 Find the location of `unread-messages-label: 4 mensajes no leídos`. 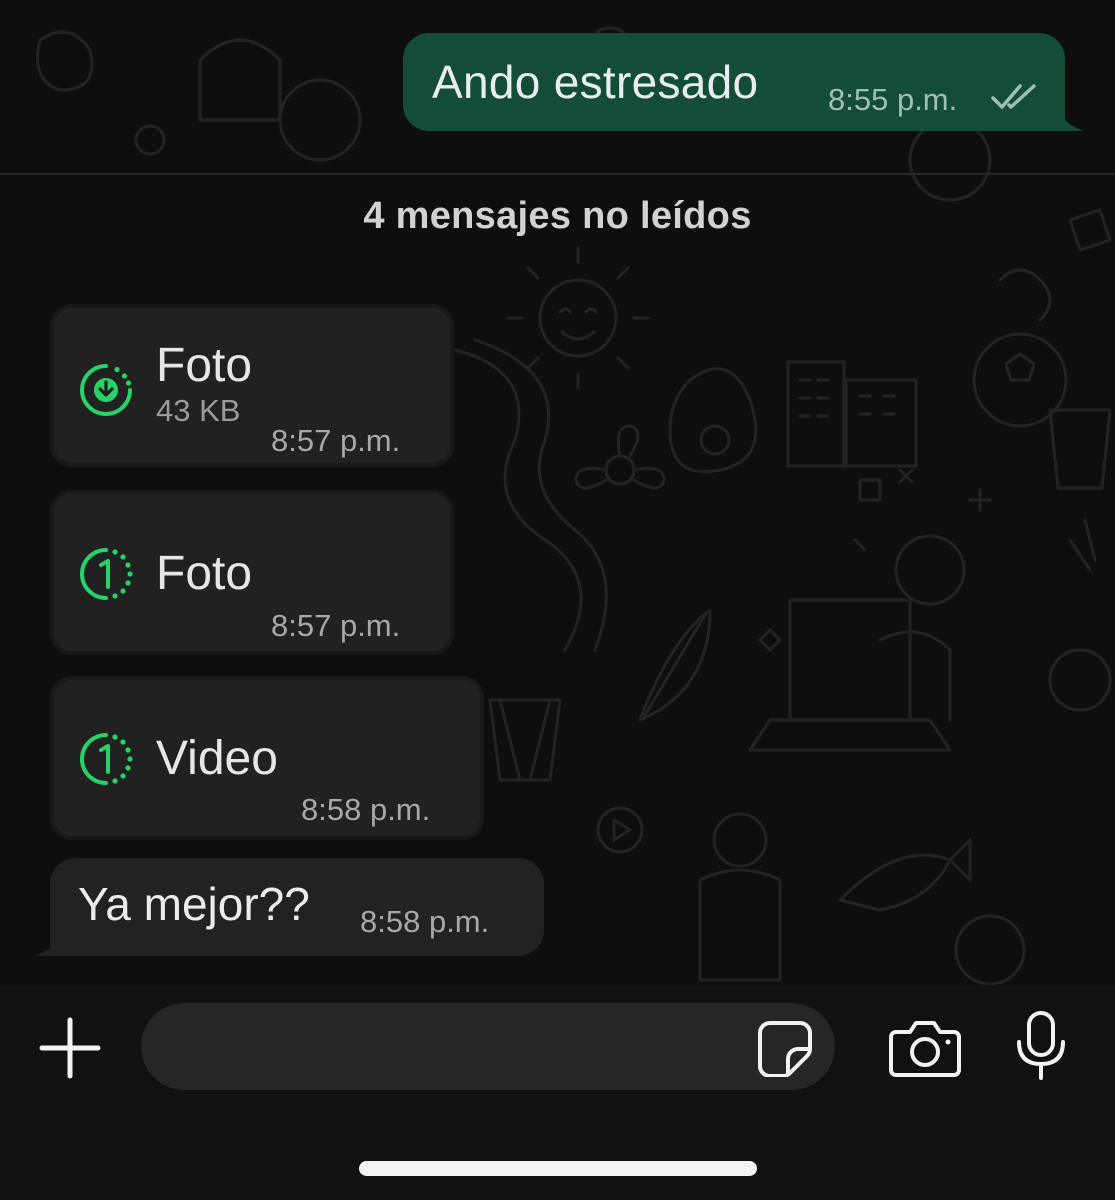

unread-messages-label: 4 mensajes no leídos is located at coordinates (557, 216).